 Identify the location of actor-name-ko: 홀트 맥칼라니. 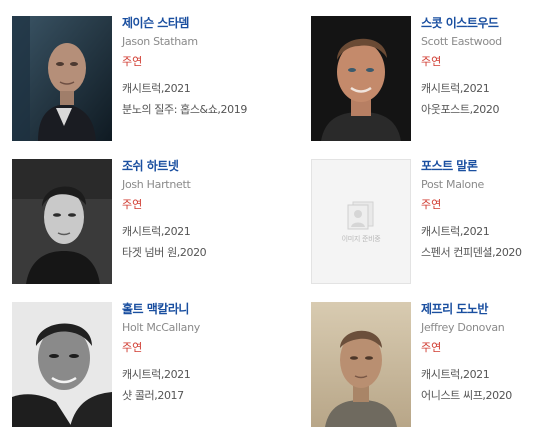
(192, 309).